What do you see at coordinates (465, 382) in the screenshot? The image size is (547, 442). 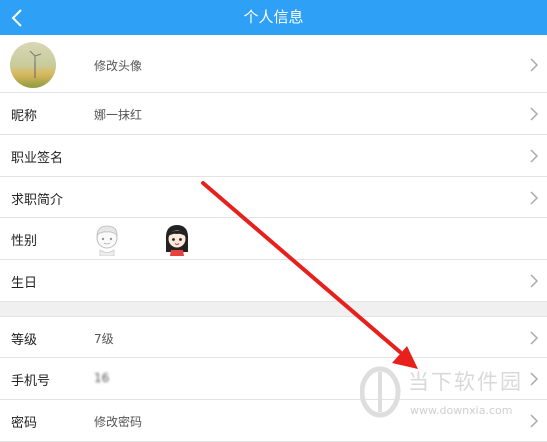 I see `watermark-text: 当下软件园` at bounding box center [465, 382].